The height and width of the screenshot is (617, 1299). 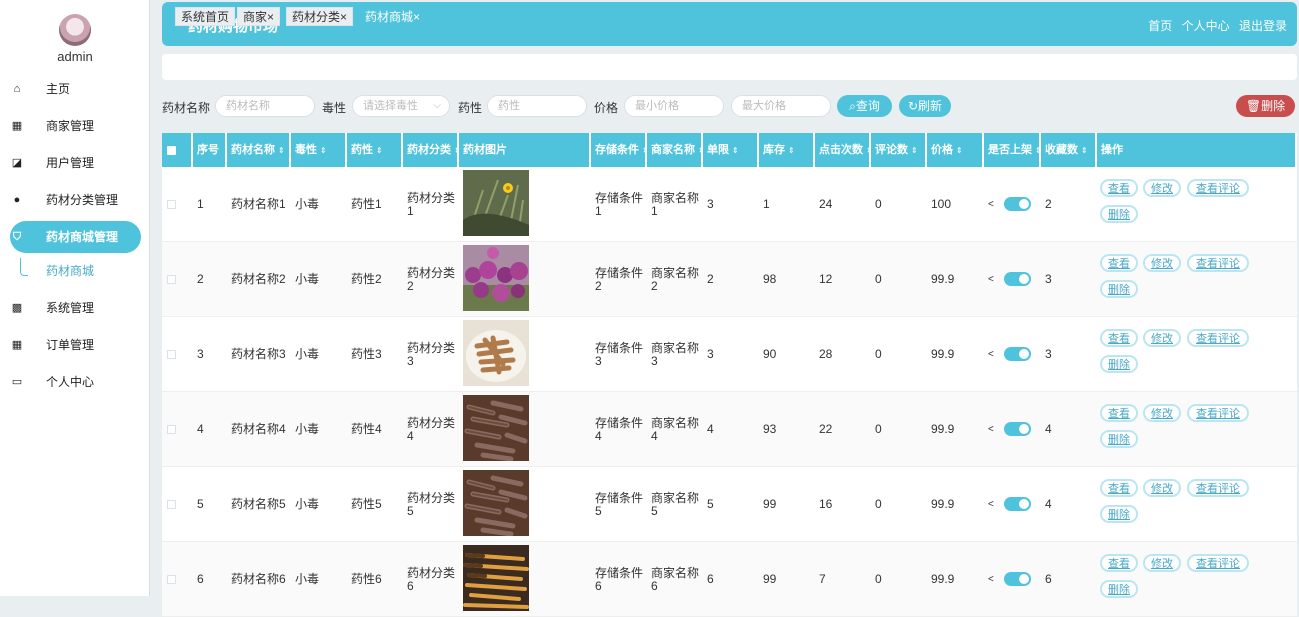 What do you see at coordinates (843, 150) in the screenshot?
I see `column-header: 点击次数⇕` at bounding box center [843, 150].